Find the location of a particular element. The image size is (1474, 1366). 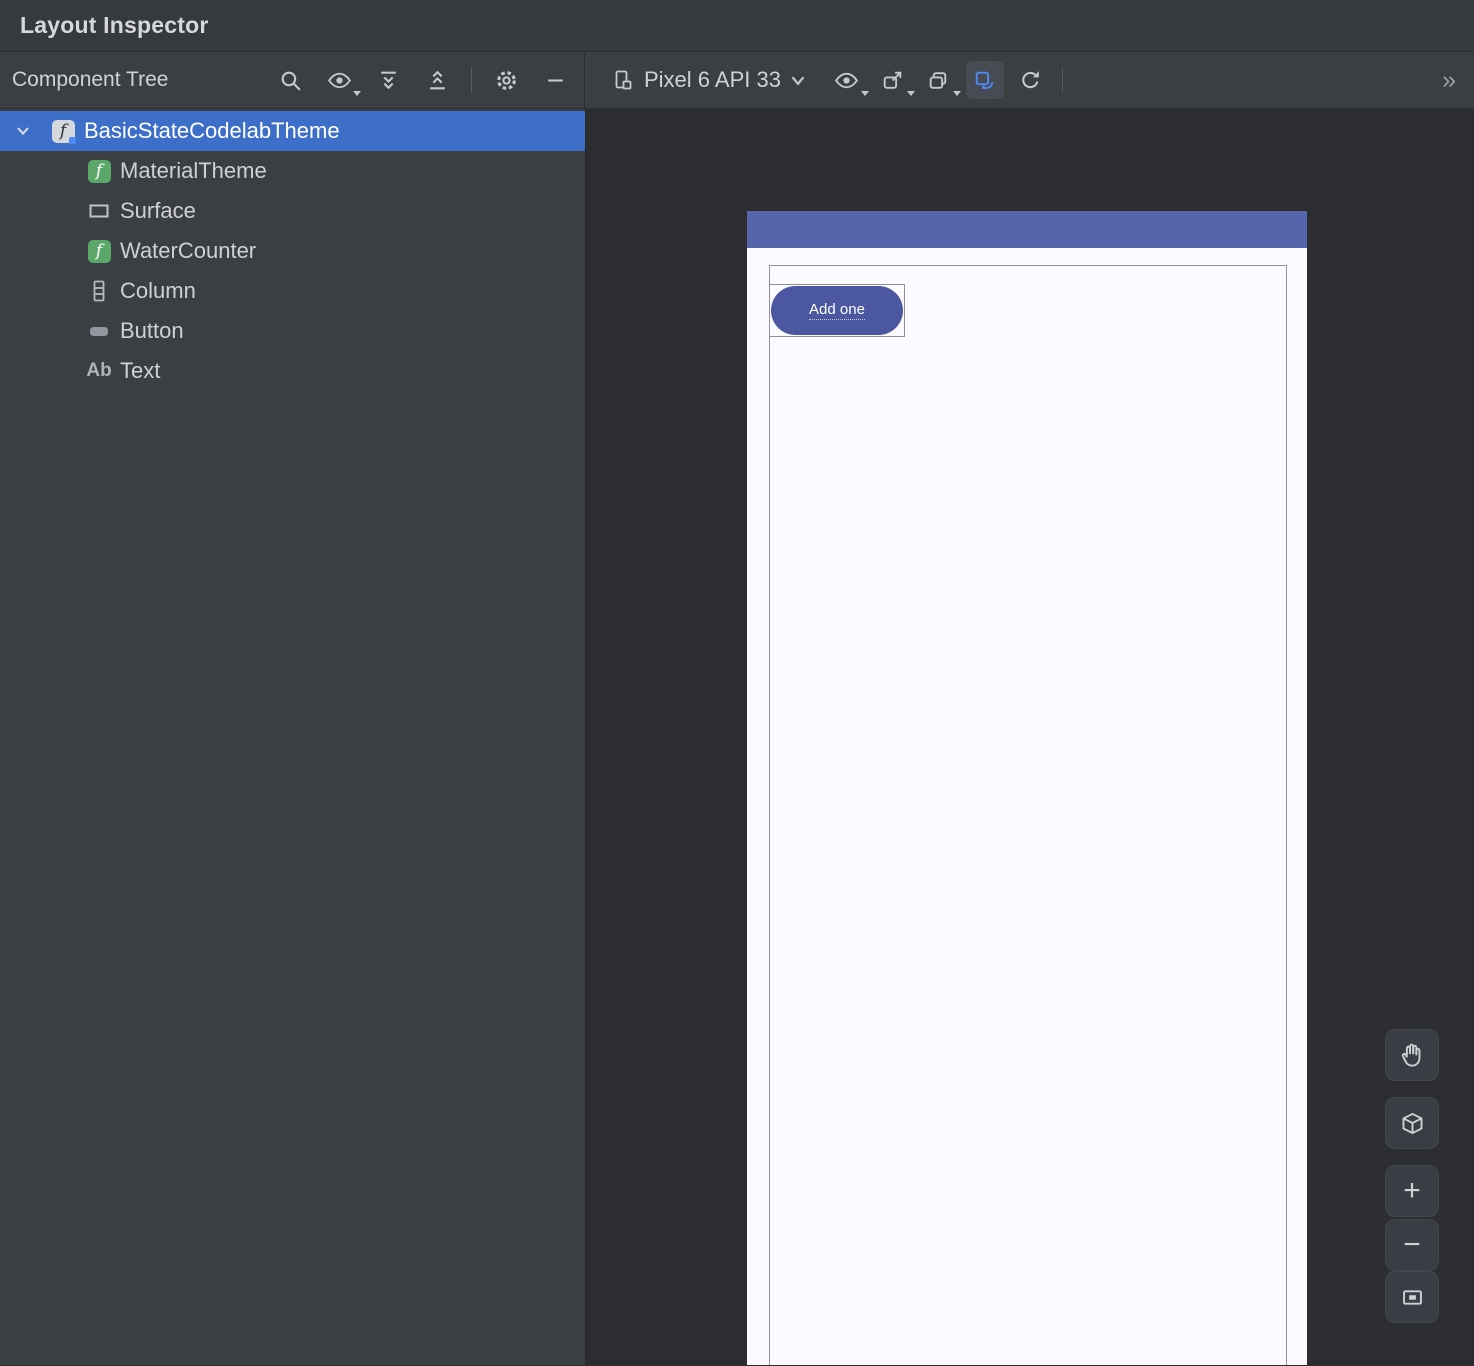

minus-icon is located at coordinates (555, 80).